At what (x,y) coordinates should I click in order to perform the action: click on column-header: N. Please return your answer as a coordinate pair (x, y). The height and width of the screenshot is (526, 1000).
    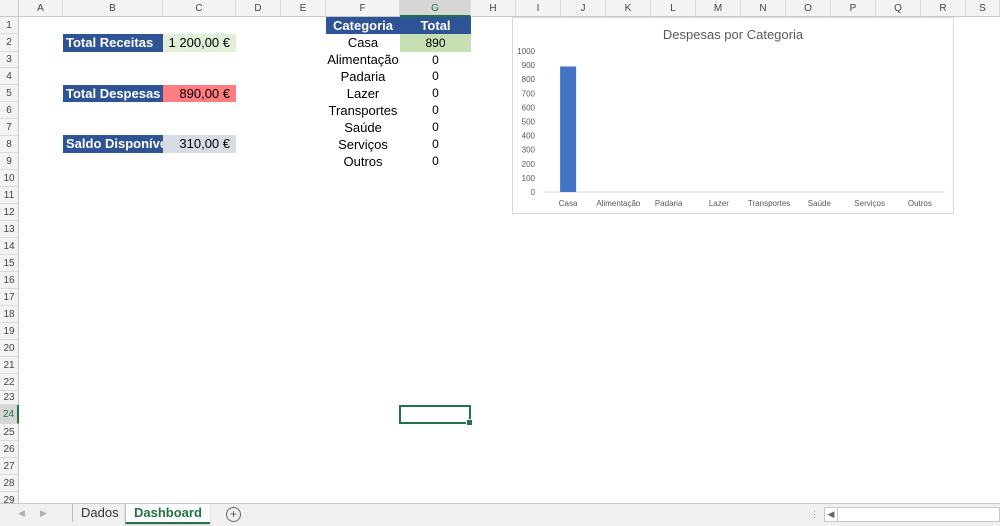
    Looking at the image, I should click on (763, 8).